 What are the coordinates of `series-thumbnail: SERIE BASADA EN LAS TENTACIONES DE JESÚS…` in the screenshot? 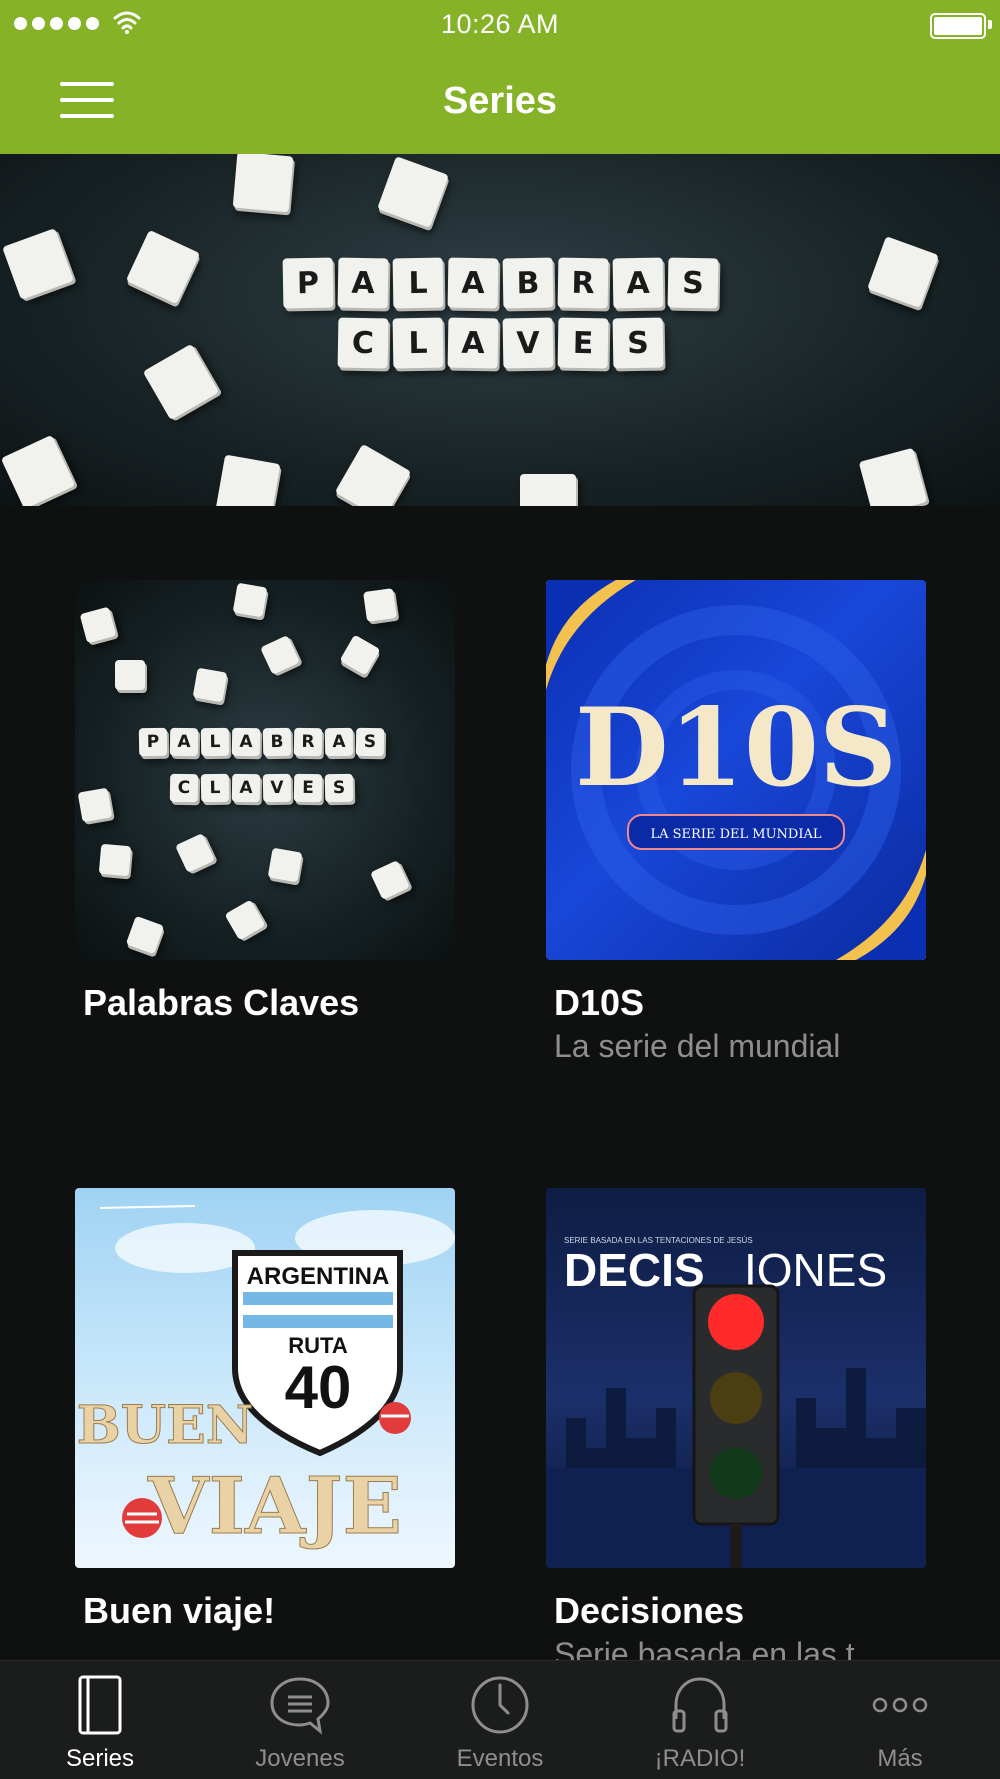 It's located at (736, 1378).